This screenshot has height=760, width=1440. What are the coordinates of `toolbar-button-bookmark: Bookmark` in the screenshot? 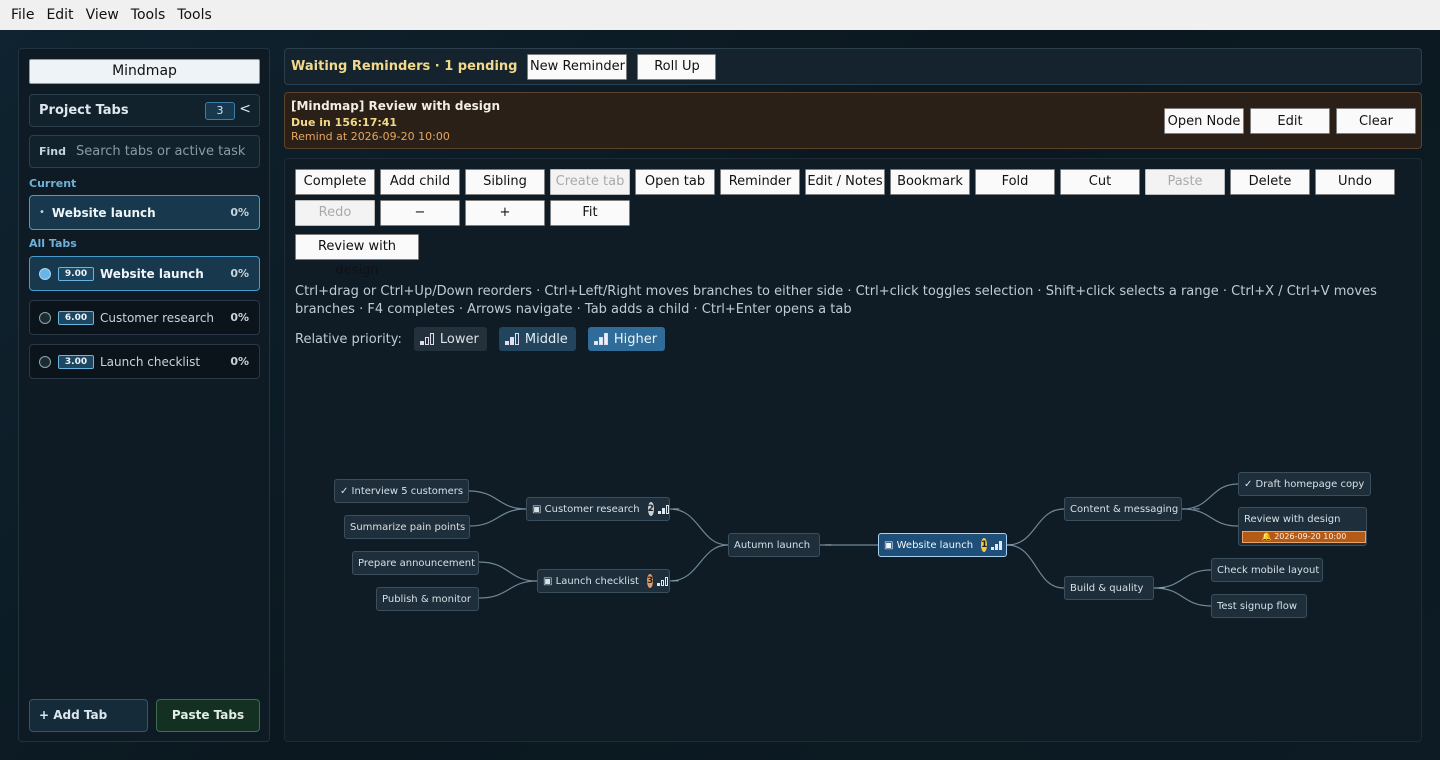 It's located at (930, 182).